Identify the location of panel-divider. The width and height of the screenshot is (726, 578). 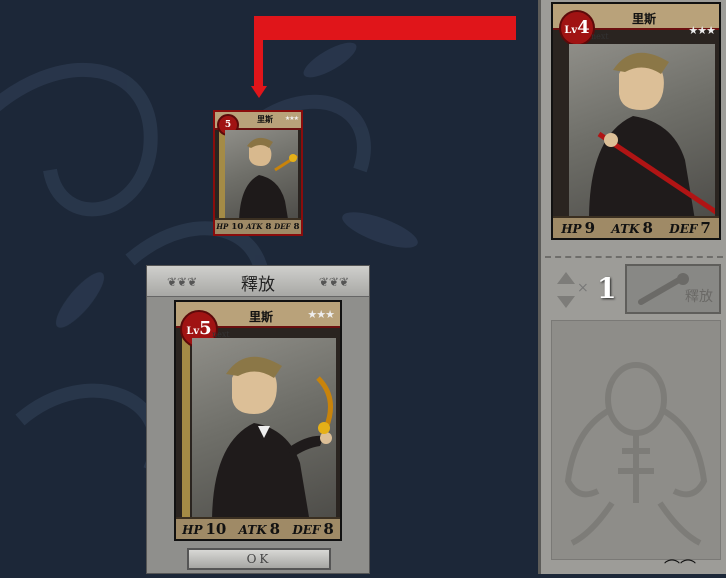
(634, 257).